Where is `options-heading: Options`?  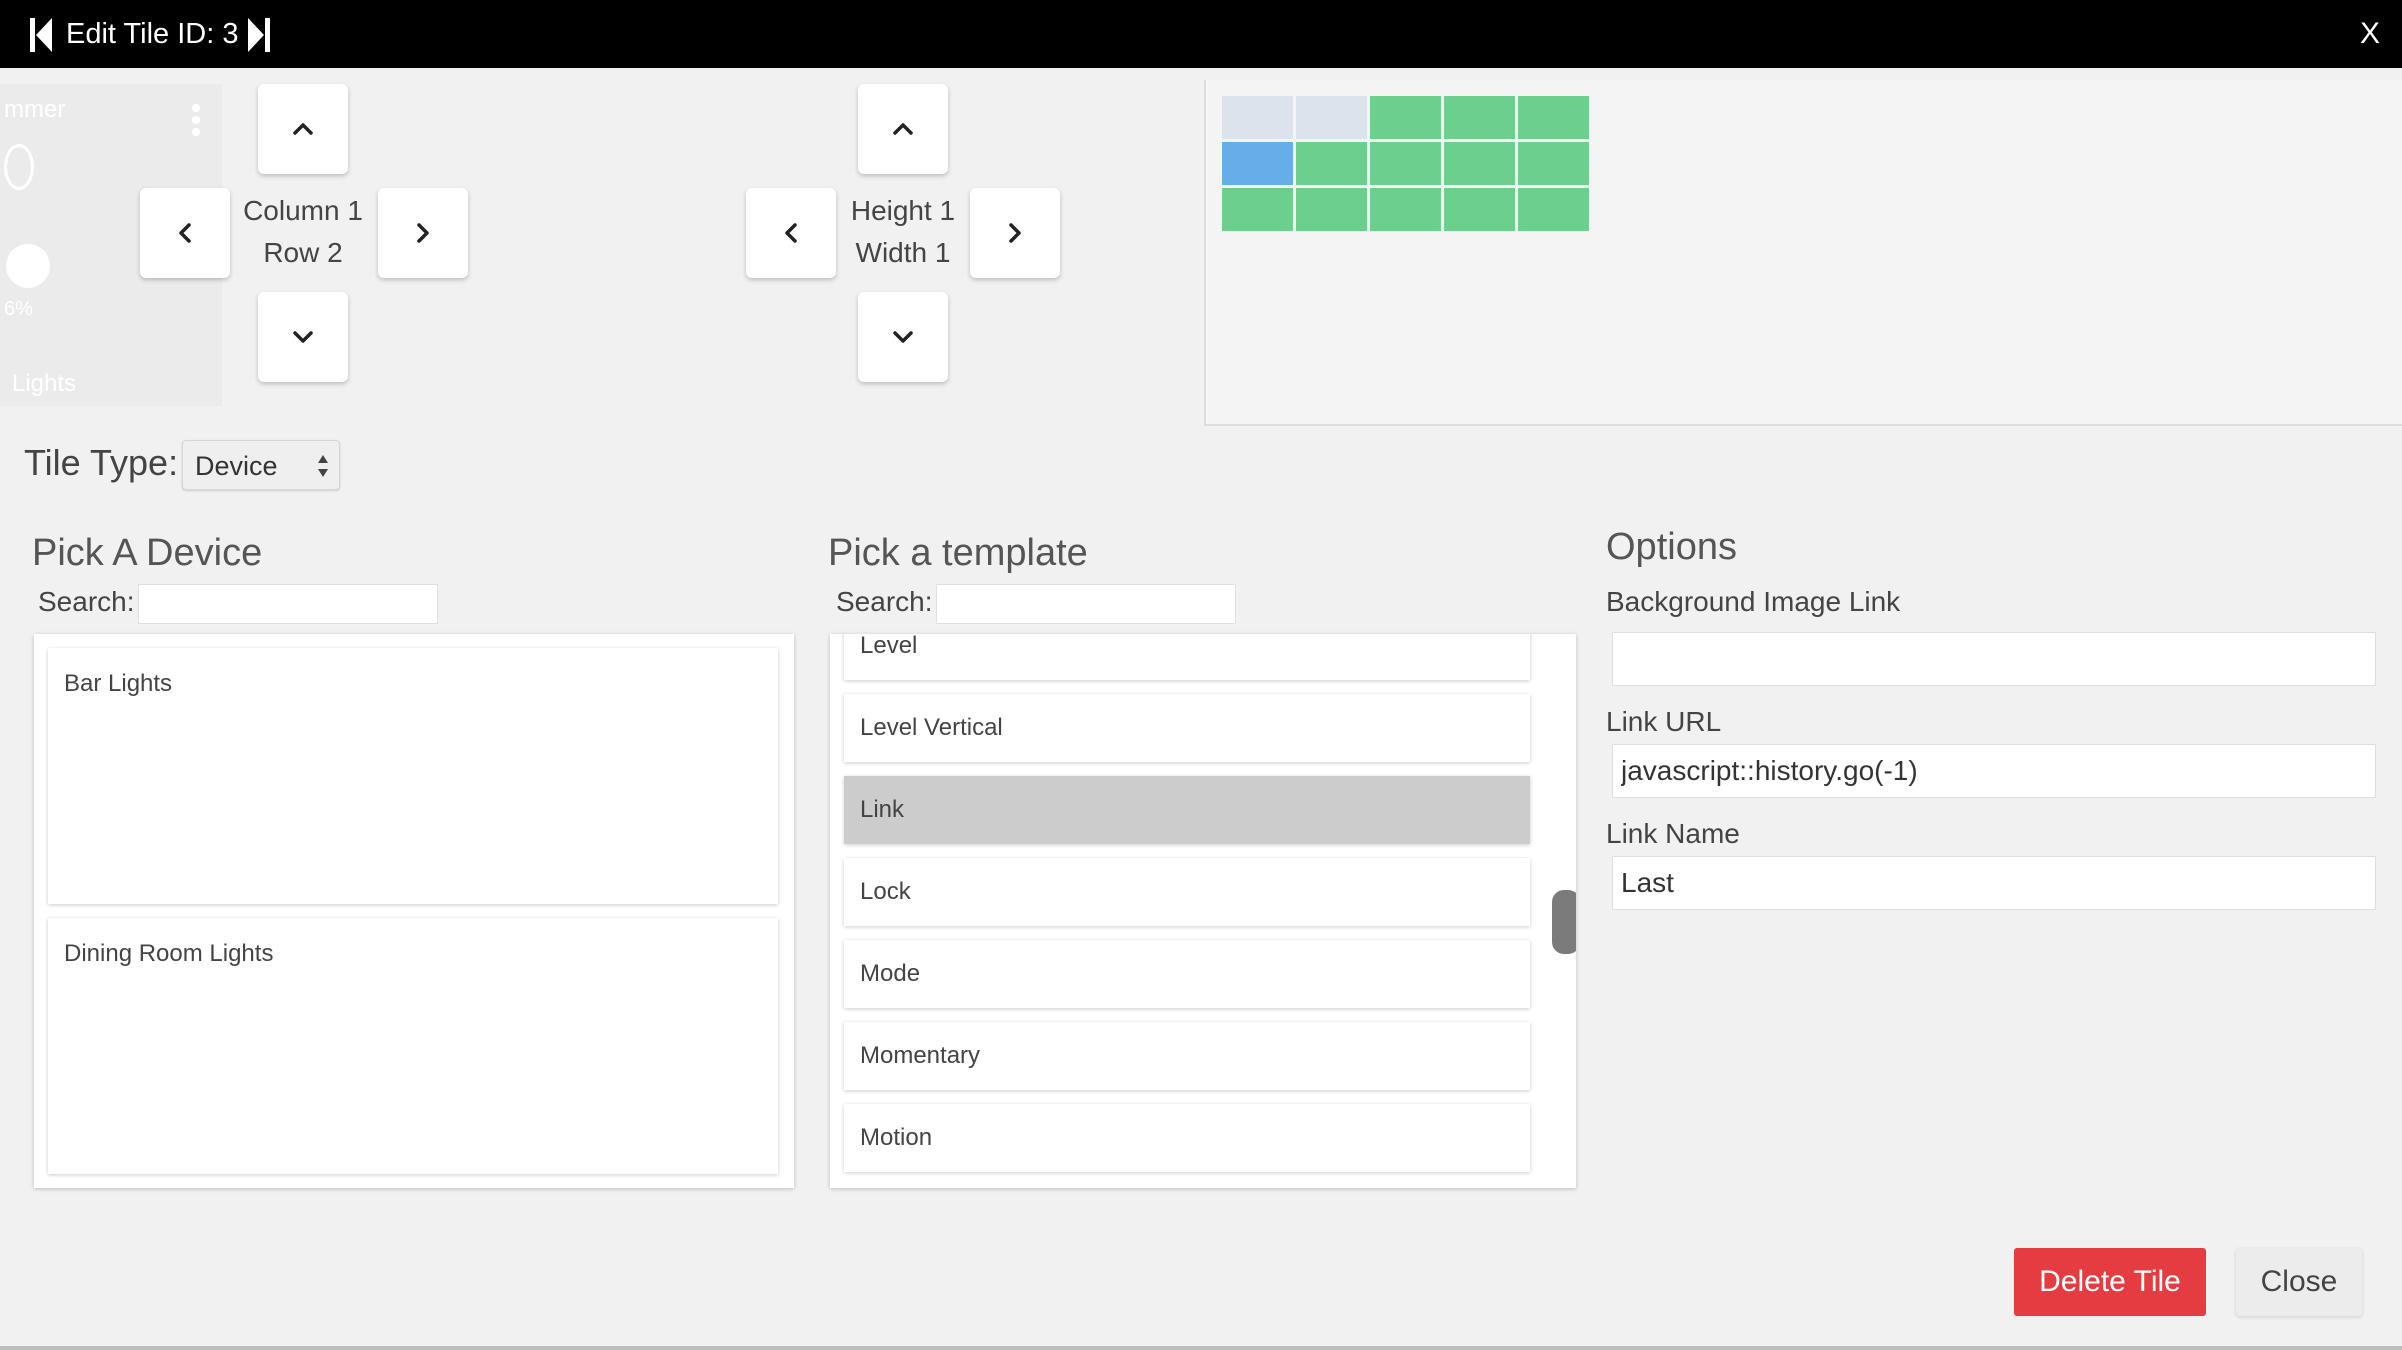 options-heading: Options is located at coordinates (1671, 547).